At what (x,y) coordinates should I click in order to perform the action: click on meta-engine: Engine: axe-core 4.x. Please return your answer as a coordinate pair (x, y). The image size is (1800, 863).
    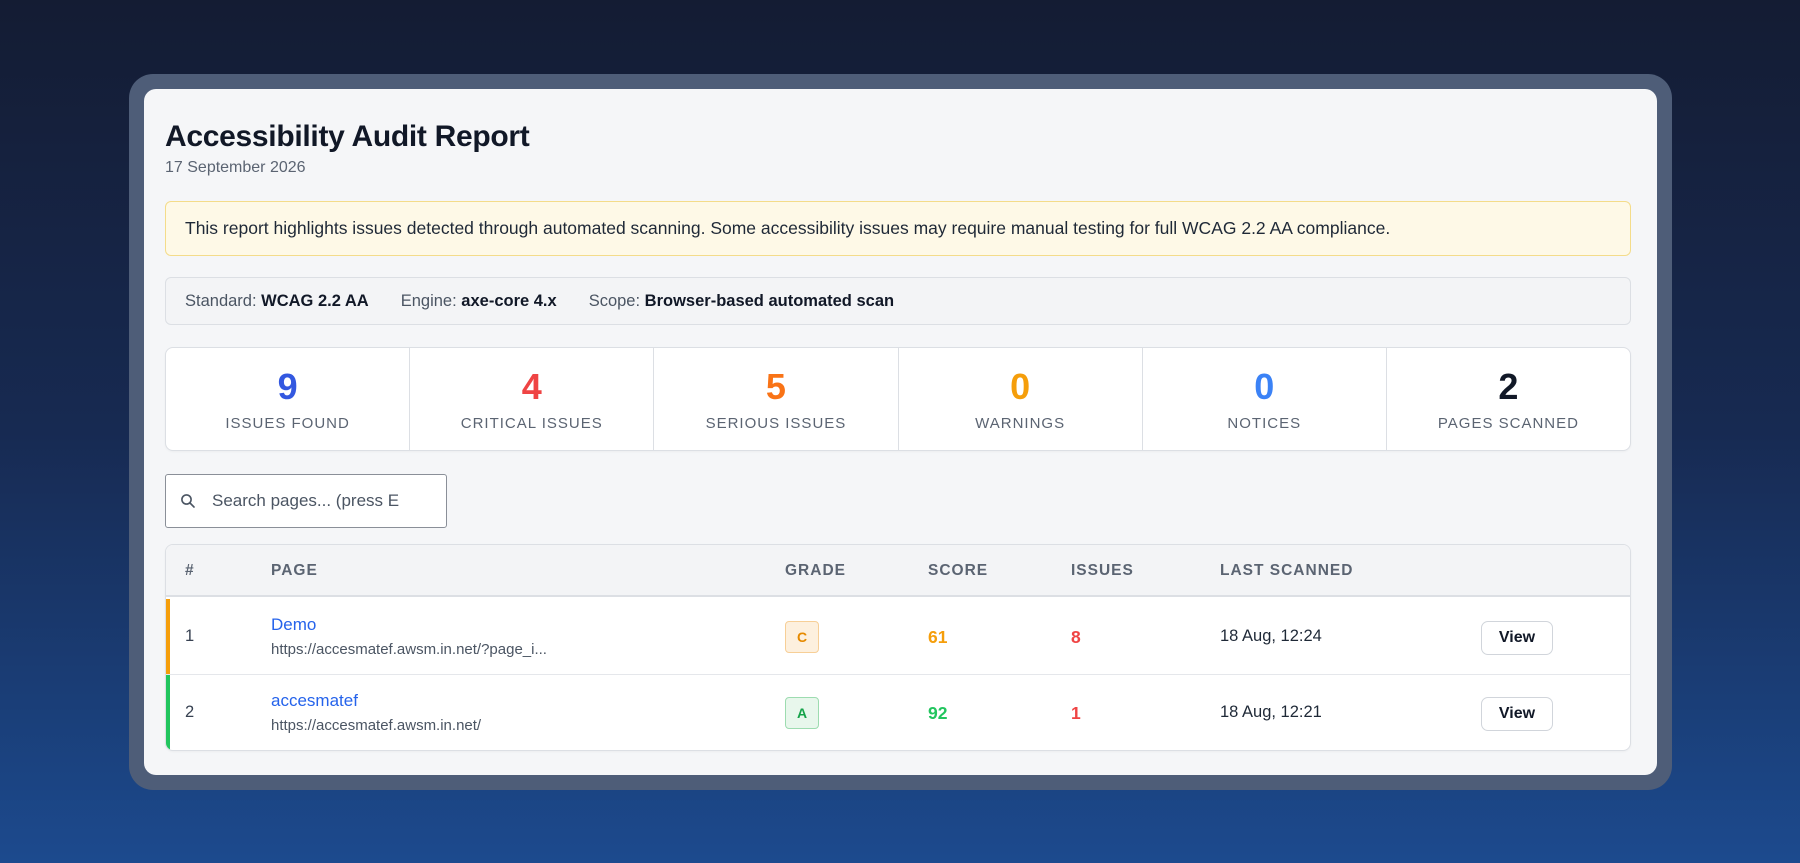
    Looking at the image, I should click on (479, 301).